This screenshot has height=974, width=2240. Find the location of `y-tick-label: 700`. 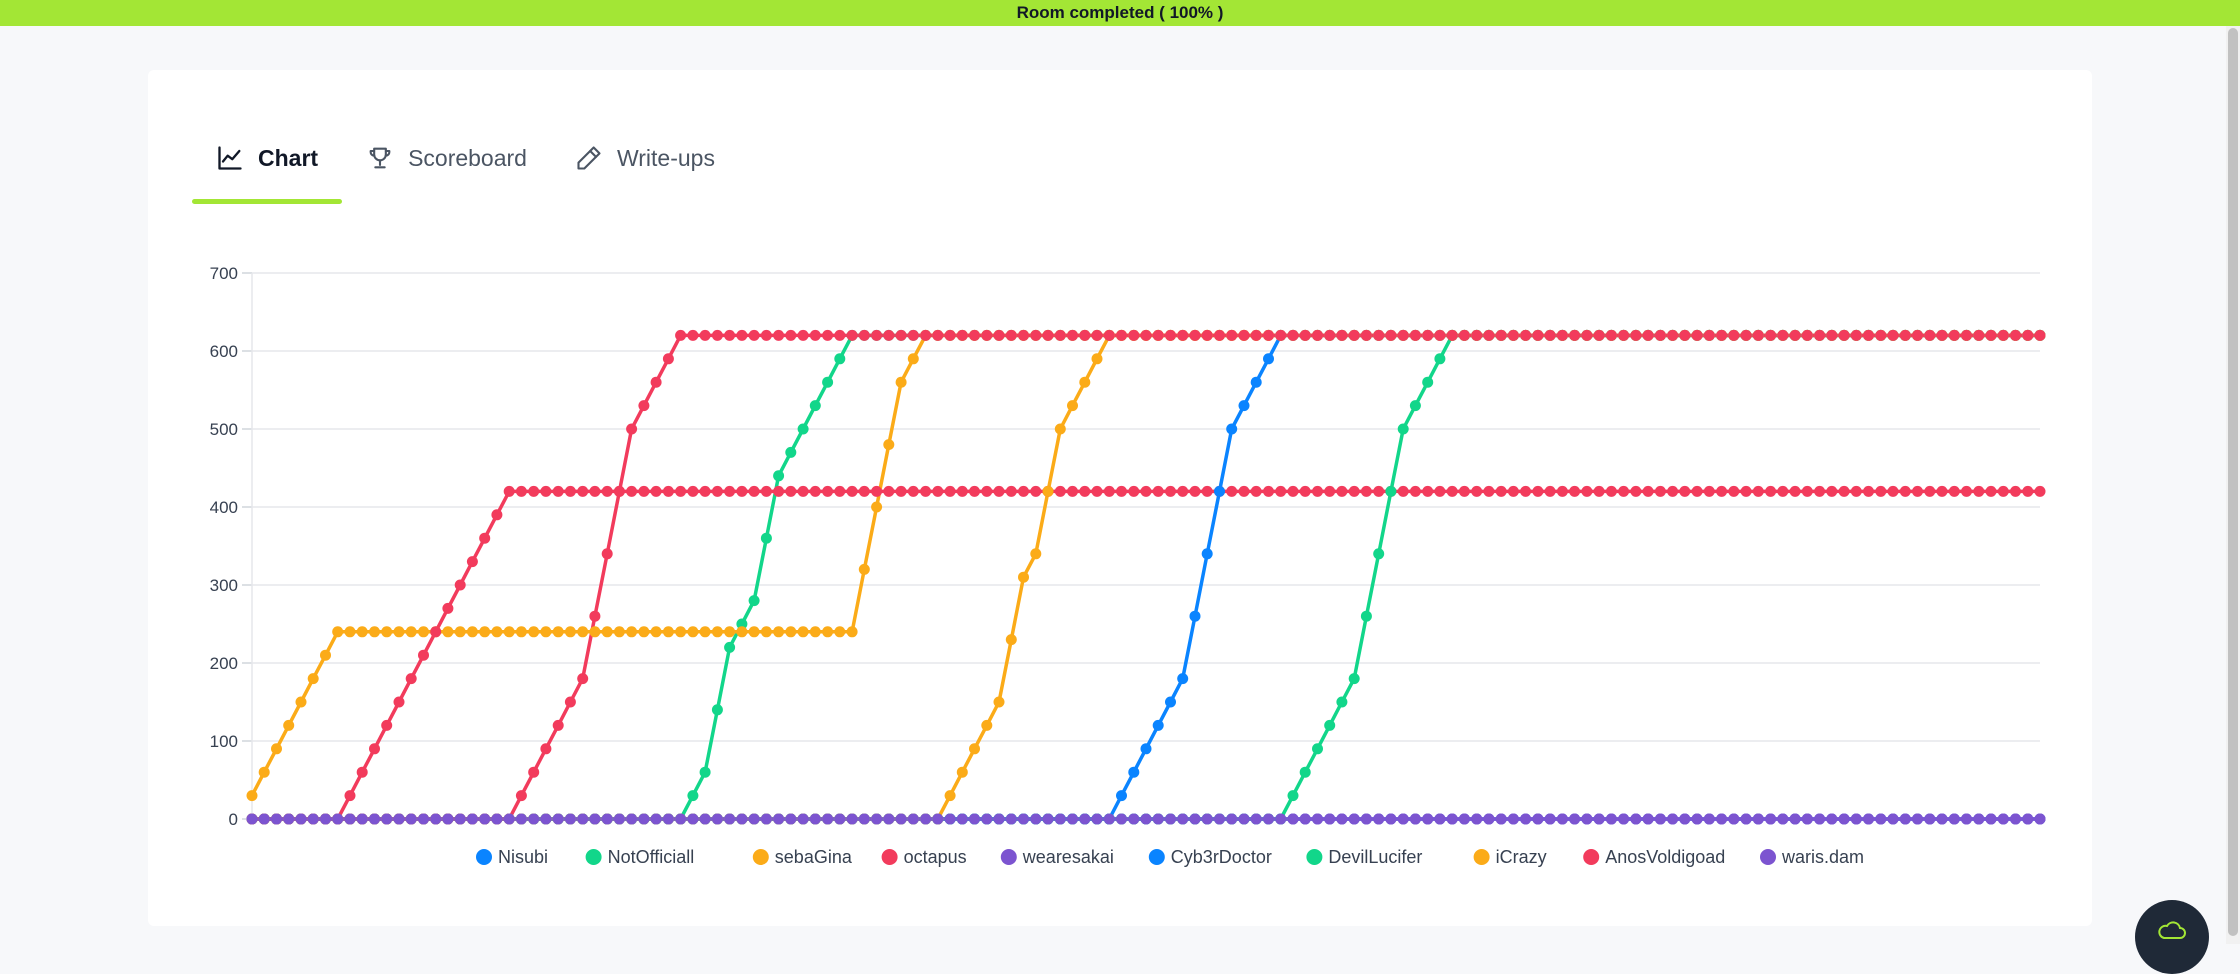

y-tick-label: 700 is located at coordinates (224, 273).